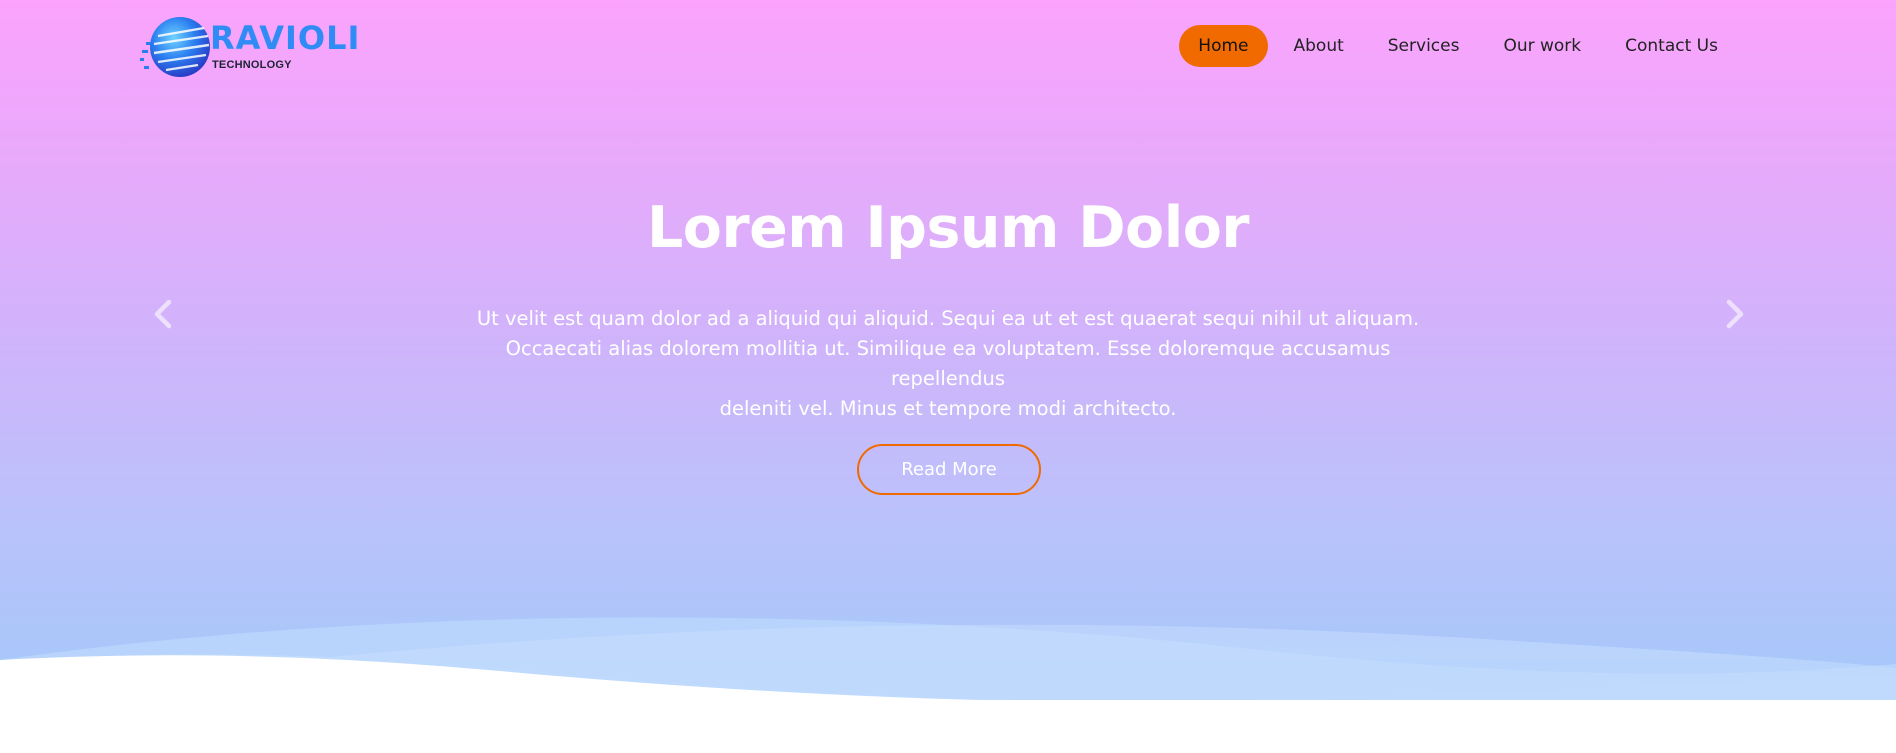 This screenshot has height=753, width=1896. Describe the element at coordinates (1223, 46) in the screenshot. I see `nav-home: Home` at that location.